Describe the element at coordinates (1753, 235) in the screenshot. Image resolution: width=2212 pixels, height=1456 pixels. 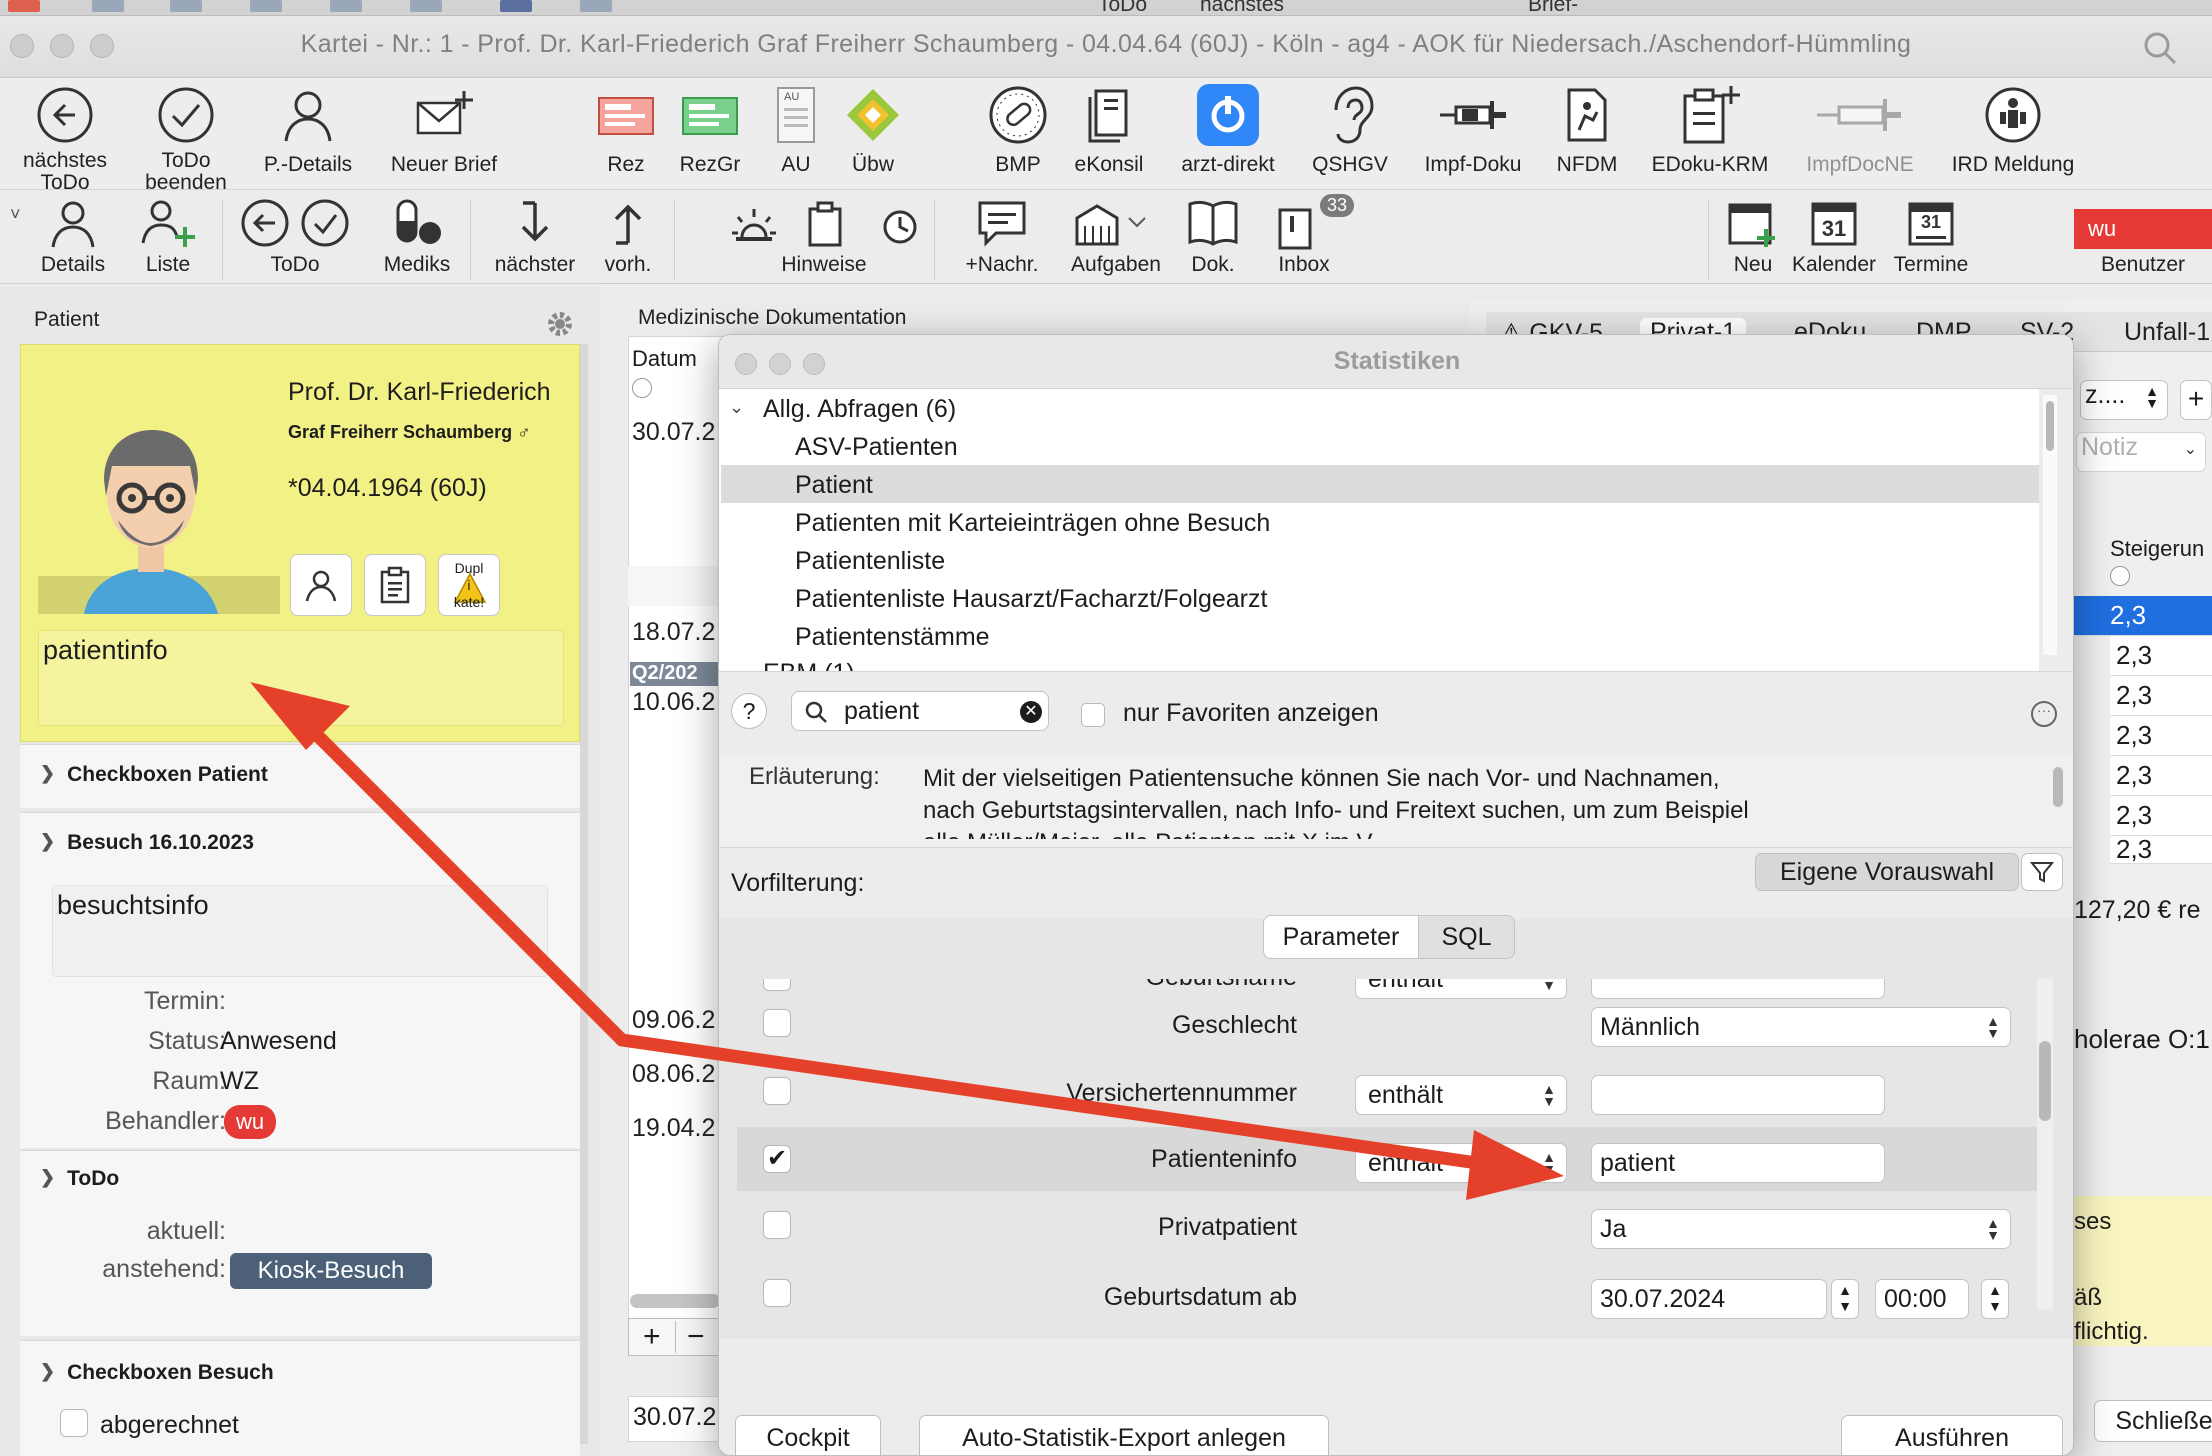
I see `new-appointment-button: Neu` at that location.